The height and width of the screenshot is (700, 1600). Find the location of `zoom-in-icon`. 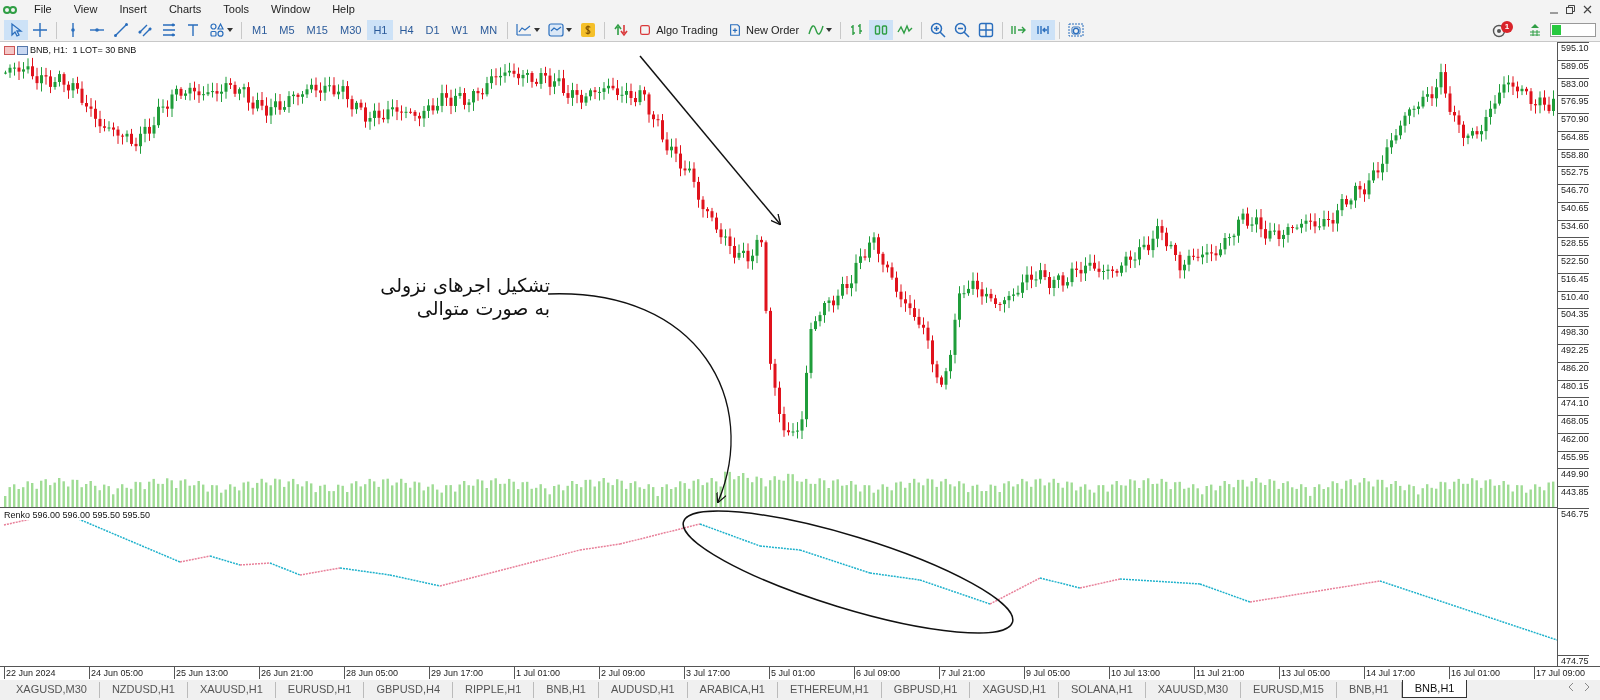

zoom-in-icon is located at coordinates (938, 30).